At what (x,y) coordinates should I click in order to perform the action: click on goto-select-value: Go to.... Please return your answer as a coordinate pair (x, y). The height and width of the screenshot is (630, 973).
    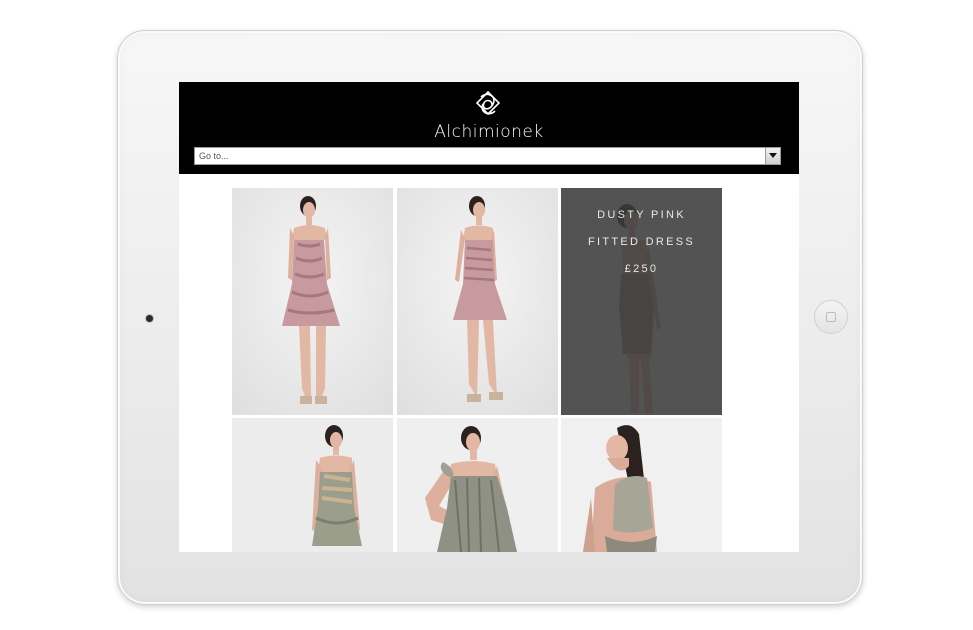
    Looking at the image, I should click on (214, 156).